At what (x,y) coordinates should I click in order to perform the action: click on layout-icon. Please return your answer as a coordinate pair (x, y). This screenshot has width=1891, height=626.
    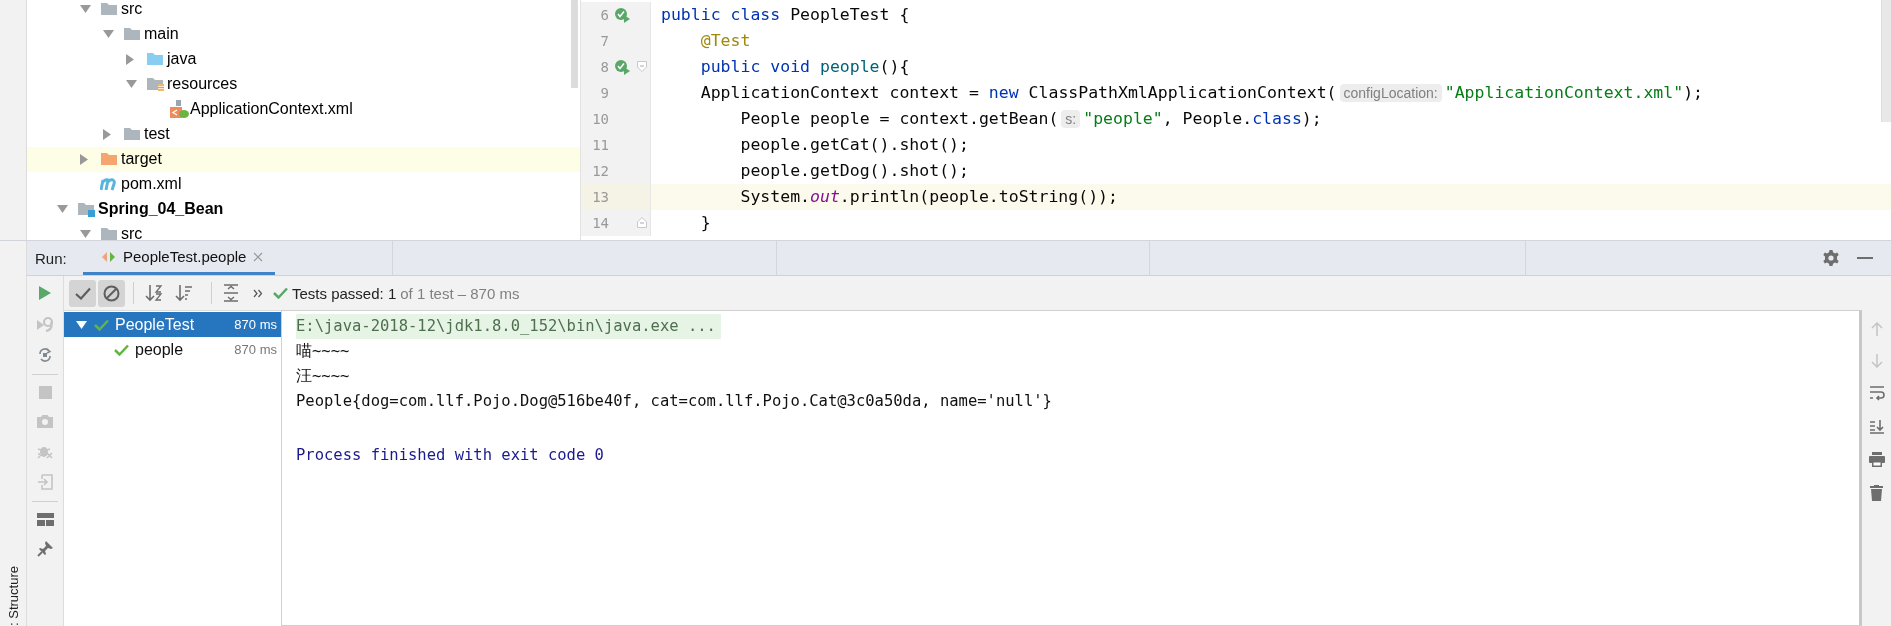
    Looking at the image, I should click on (45, 519).